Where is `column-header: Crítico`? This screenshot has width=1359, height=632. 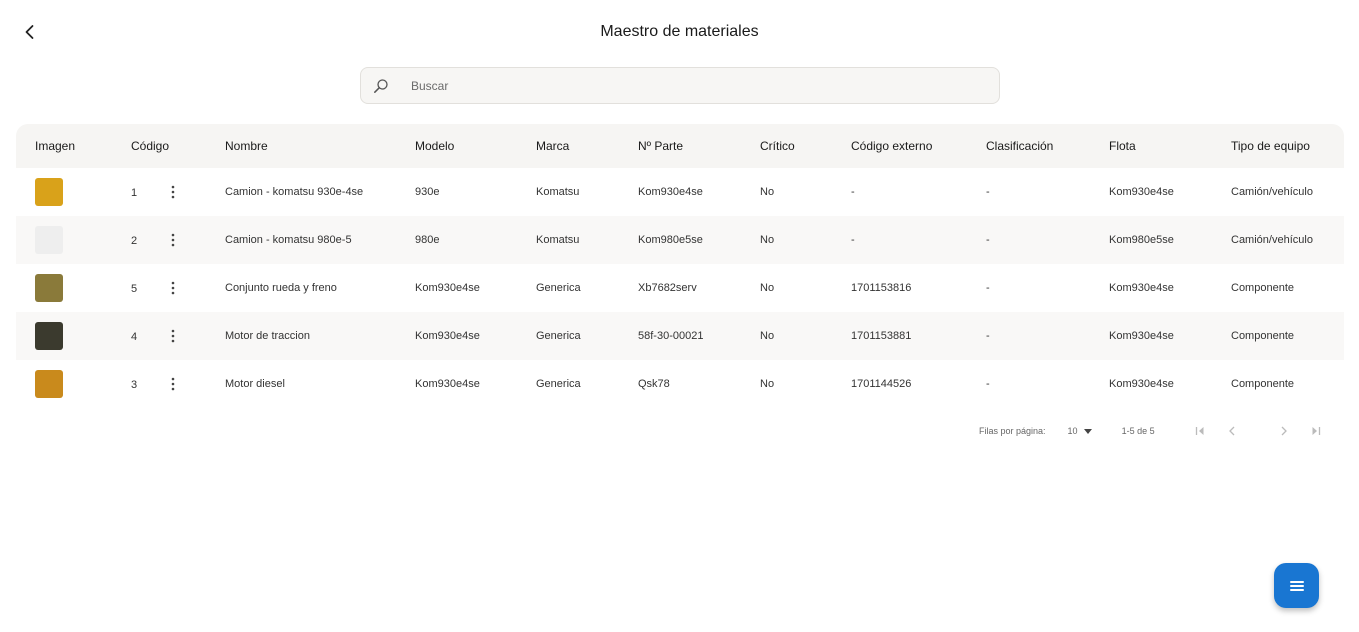
column-header: Crítico is located at coordinates (786, 146).